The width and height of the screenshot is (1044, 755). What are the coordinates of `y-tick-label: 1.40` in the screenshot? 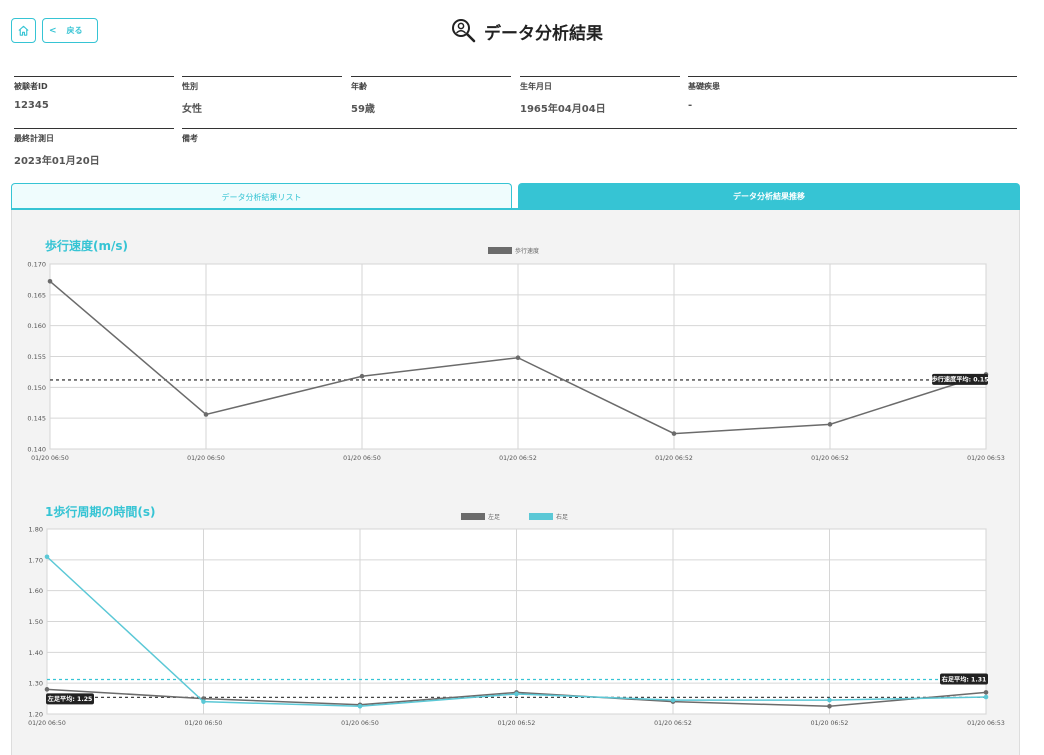 It's located at (36, 653).